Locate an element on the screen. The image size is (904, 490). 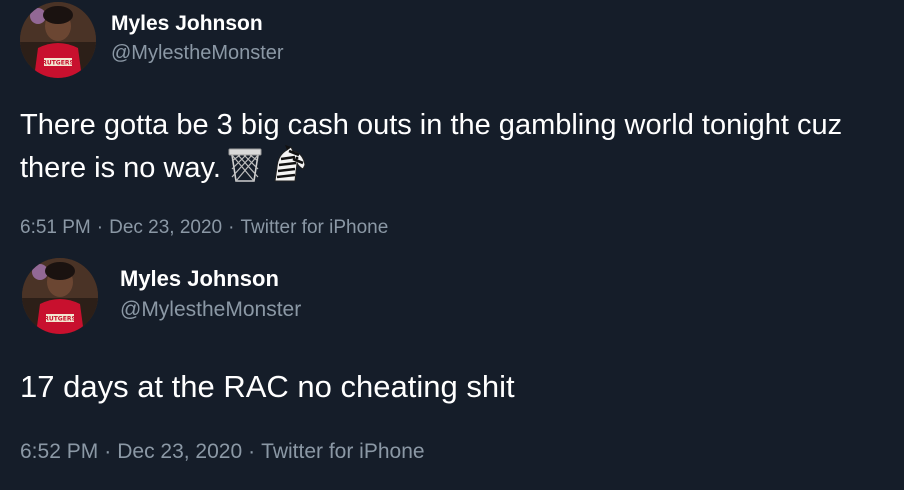
tweet-meta: 6:52 PM · Dec 23, 2020 · Twitter for iPhone is located at coordinates (222, 452).